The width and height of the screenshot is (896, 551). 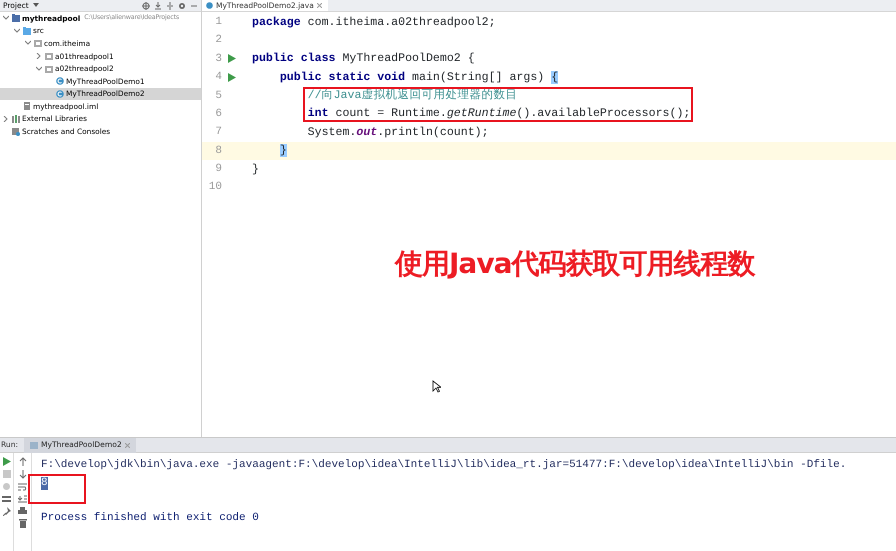 What do you see at coordinates (218, 132) in the screenshot?
I see `line-number: 7` at bounding box center [218, 132].